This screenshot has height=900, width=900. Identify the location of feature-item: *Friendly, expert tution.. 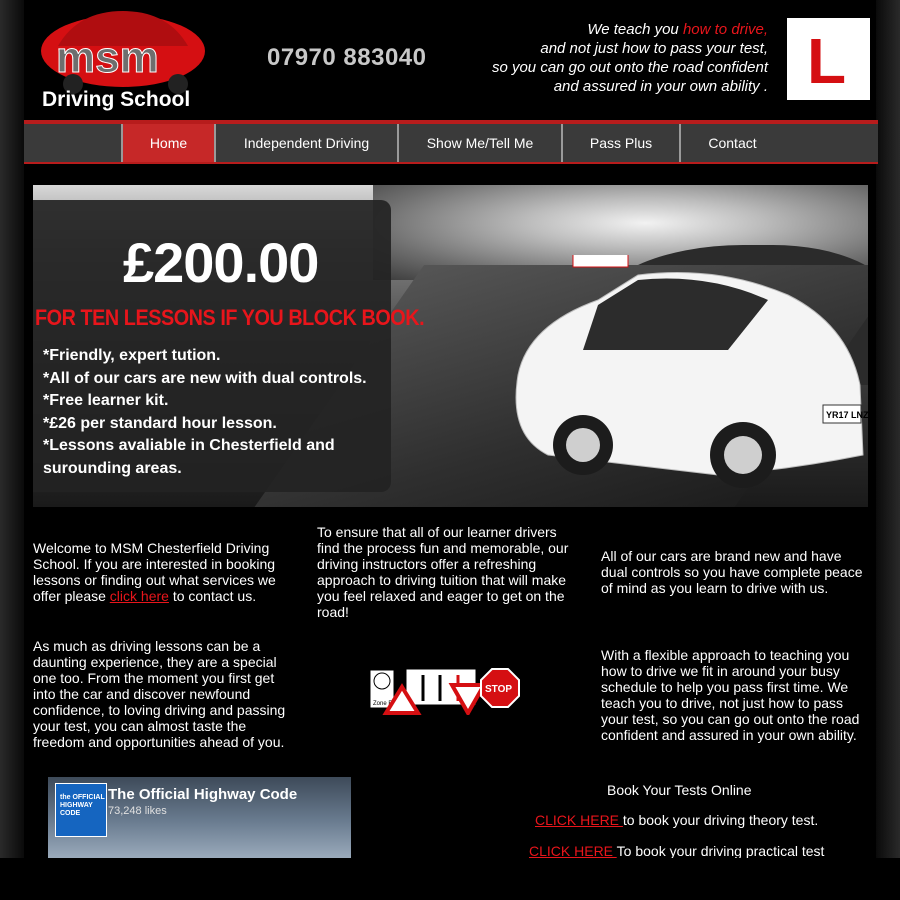
(132, 355).